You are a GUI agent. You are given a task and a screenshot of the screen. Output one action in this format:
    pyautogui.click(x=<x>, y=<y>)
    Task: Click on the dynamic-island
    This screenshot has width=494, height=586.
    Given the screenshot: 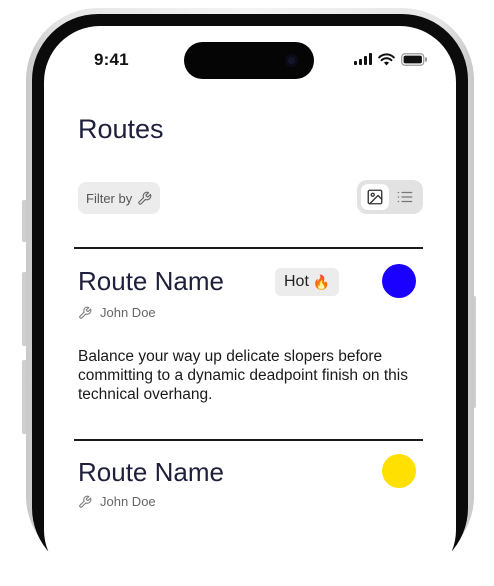 What is the action you would take?
    pyautogui.click(x=249, y=60)
    